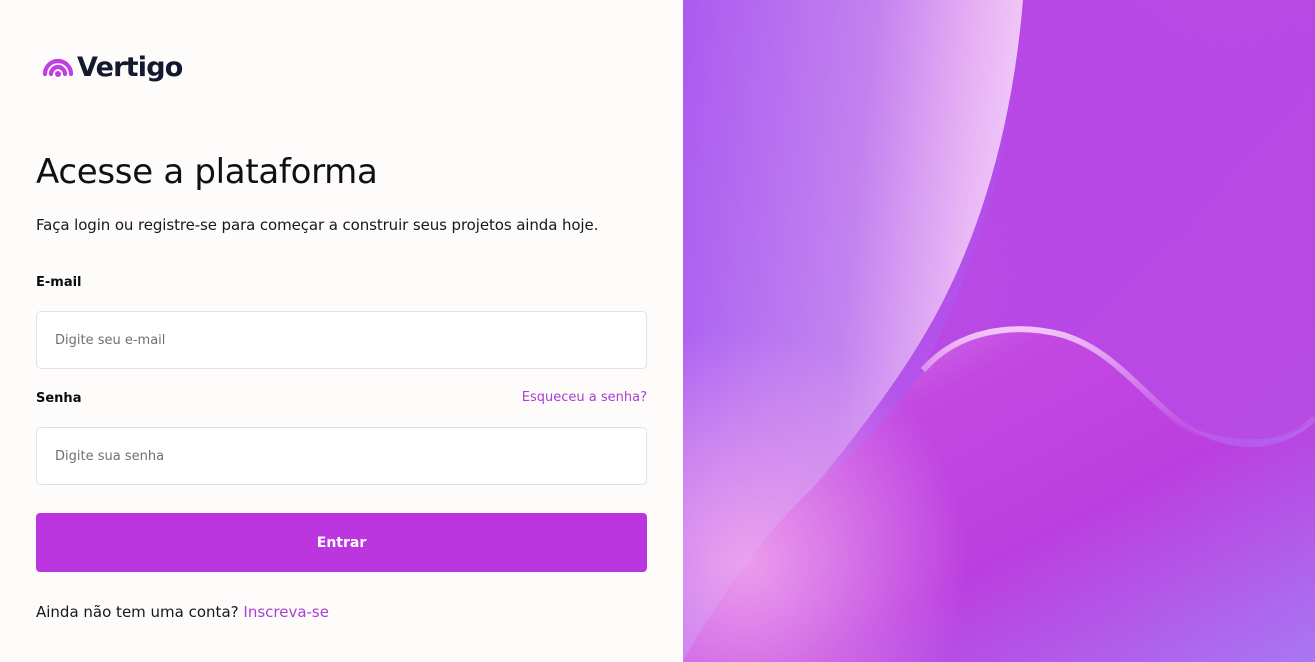 The height and width of the screenshot is (662, 1315). What do you see at coordinates (584, 397) in the screenshot?
I see `forgot-password-link: Esqueceu a senha?` at bounding box center [584, 397].